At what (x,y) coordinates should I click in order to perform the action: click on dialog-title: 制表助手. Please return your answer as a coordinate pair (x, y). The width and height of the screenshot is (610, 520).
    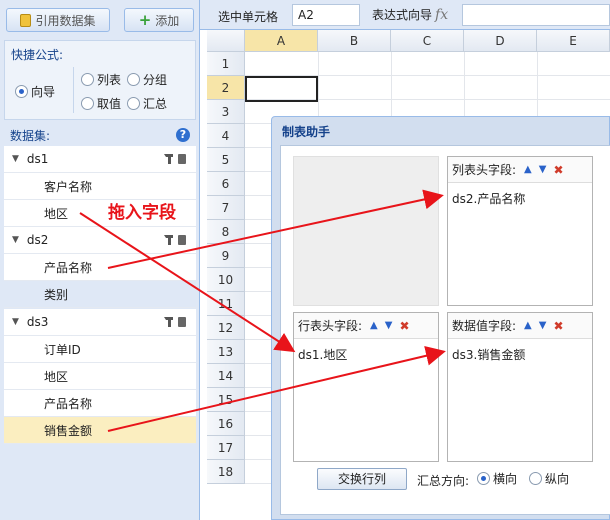
    Looking at the image, I should click on (306, 132).